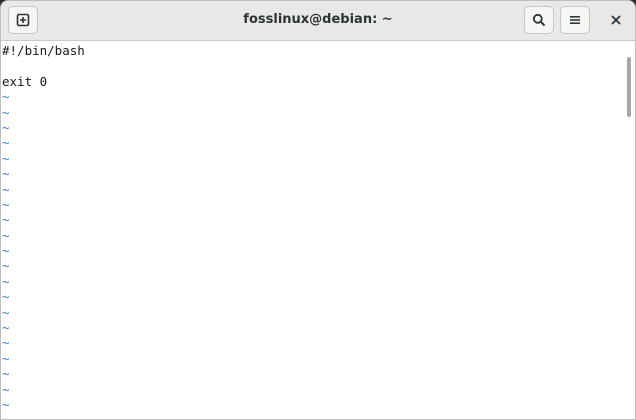  I want to click on header-bar: fosslinux@debian: ~, so click(318, 21).